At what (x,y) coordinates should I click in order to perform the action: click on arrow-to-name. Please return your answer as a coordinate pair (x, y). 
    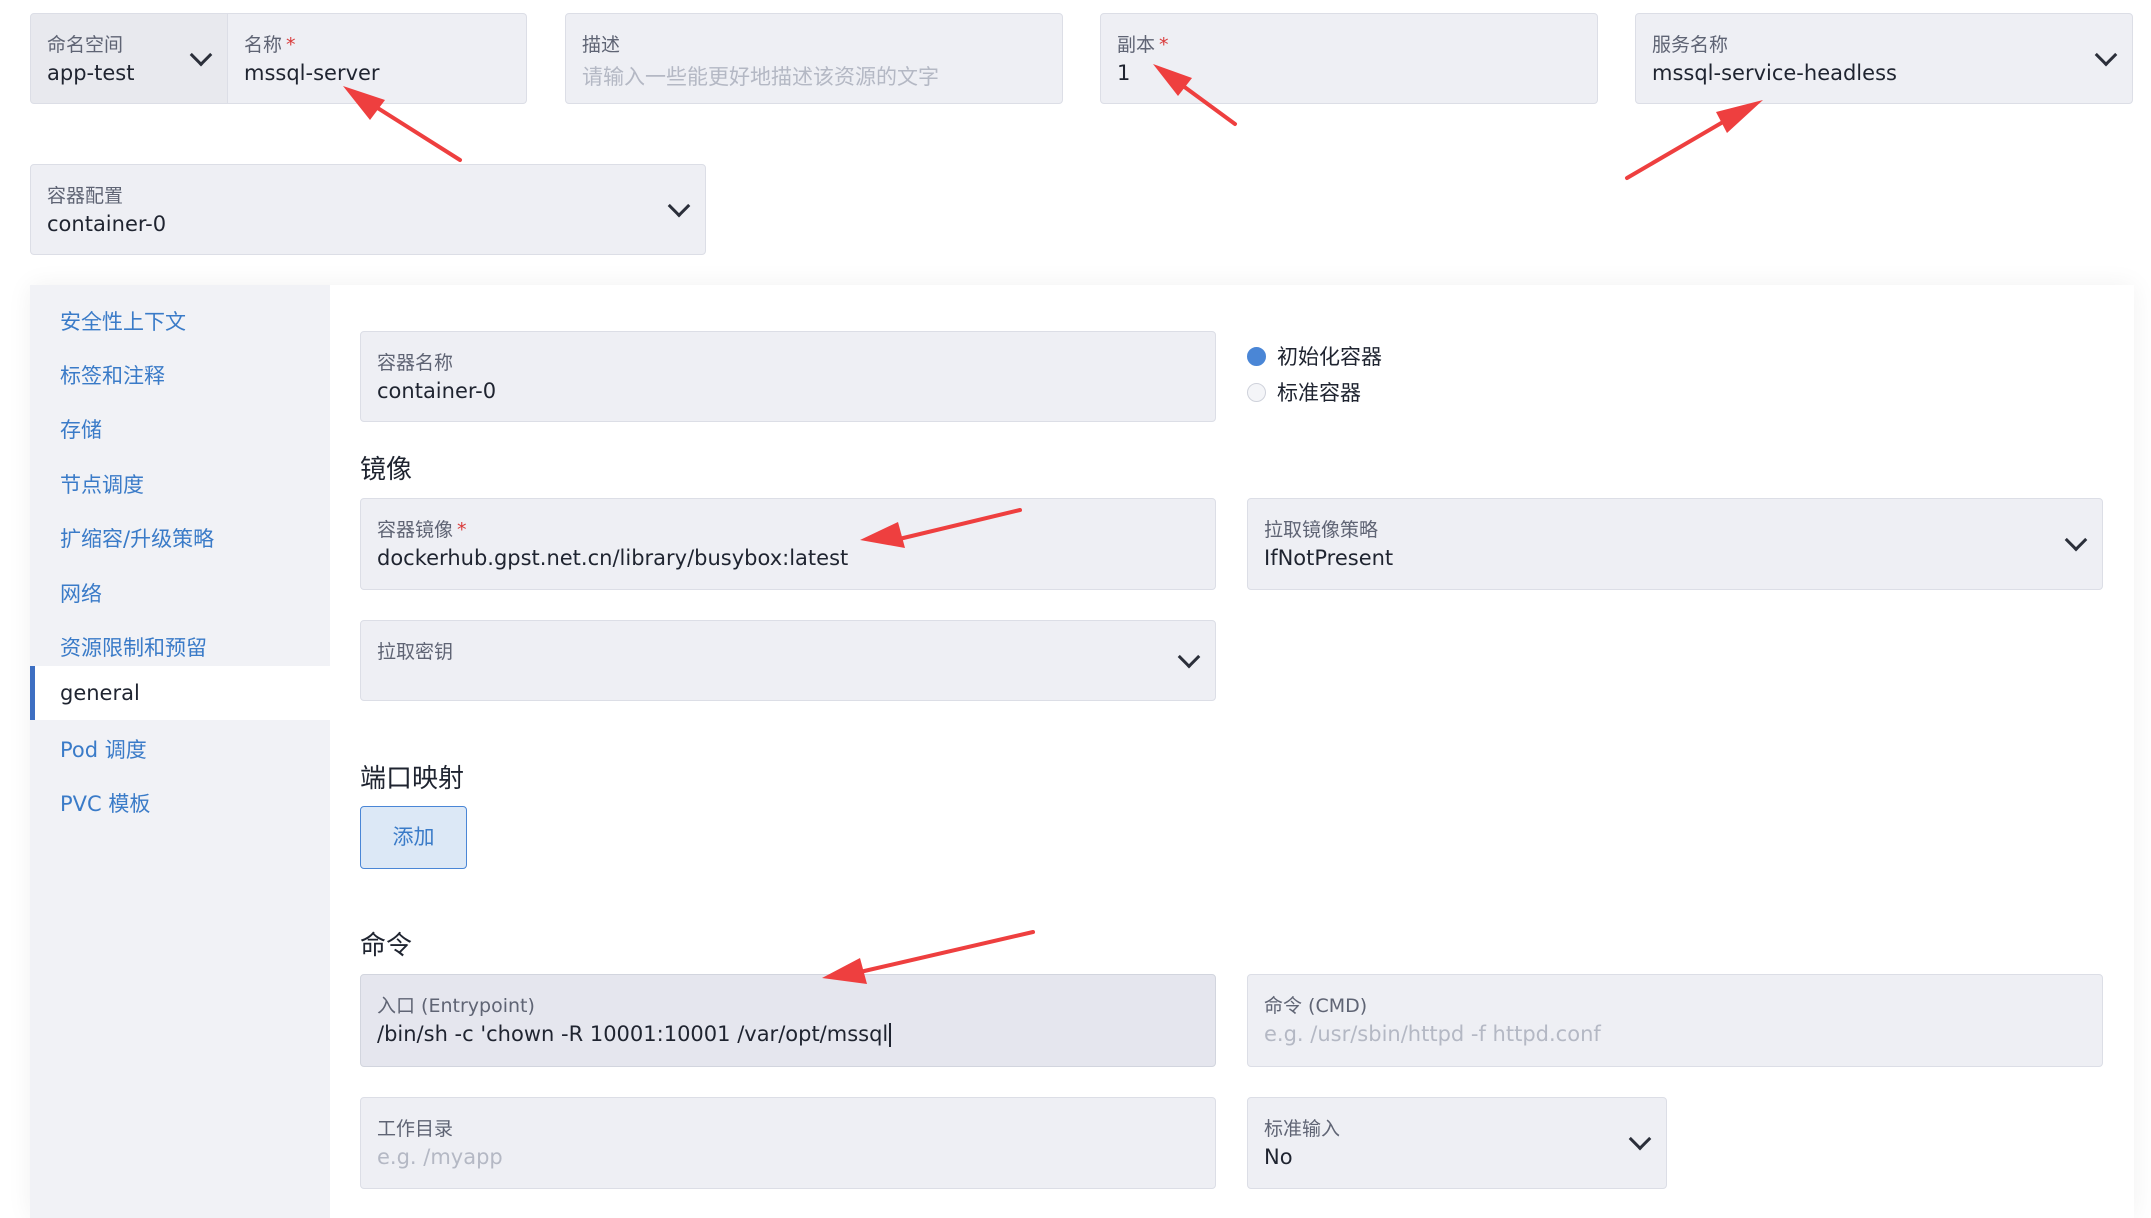
    Looking at the image, I should click on (412, 130).